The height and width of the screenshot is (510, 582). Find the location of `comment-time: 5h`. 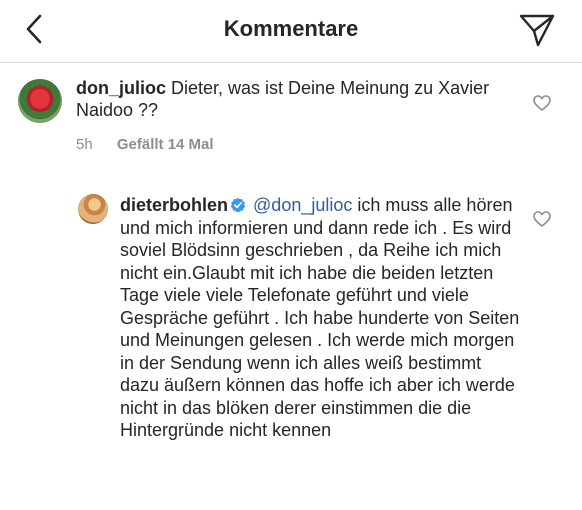

comment-time: 5h is located at coordinates (84, 144).